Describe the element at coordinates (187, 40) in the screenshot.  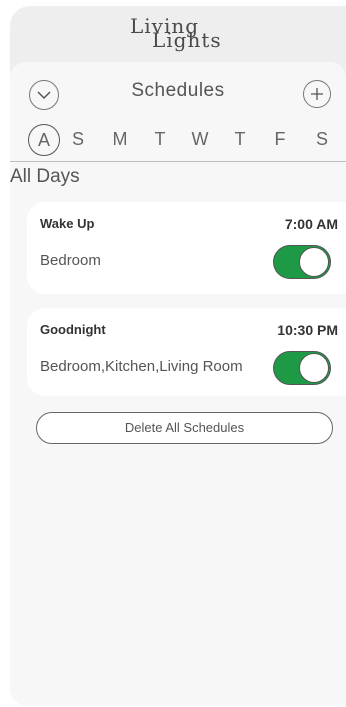
I see `logo-text-line2: Lights` at that location.